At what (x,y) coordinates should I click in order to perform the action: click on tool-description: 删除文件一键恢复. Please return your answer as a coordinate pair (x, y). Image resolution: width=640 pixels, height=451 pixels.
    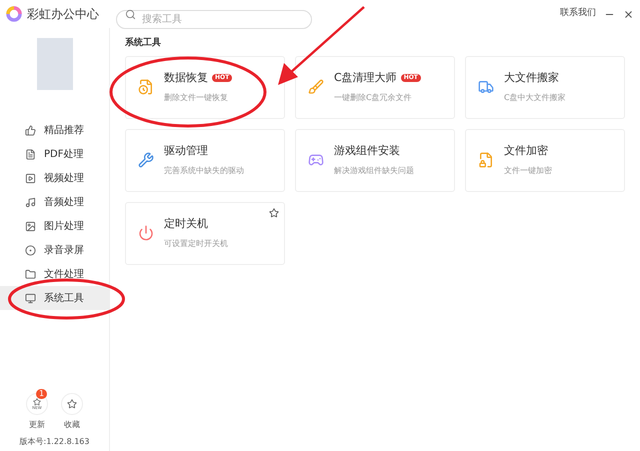
    Looking at the image, I should click on (196, 98).